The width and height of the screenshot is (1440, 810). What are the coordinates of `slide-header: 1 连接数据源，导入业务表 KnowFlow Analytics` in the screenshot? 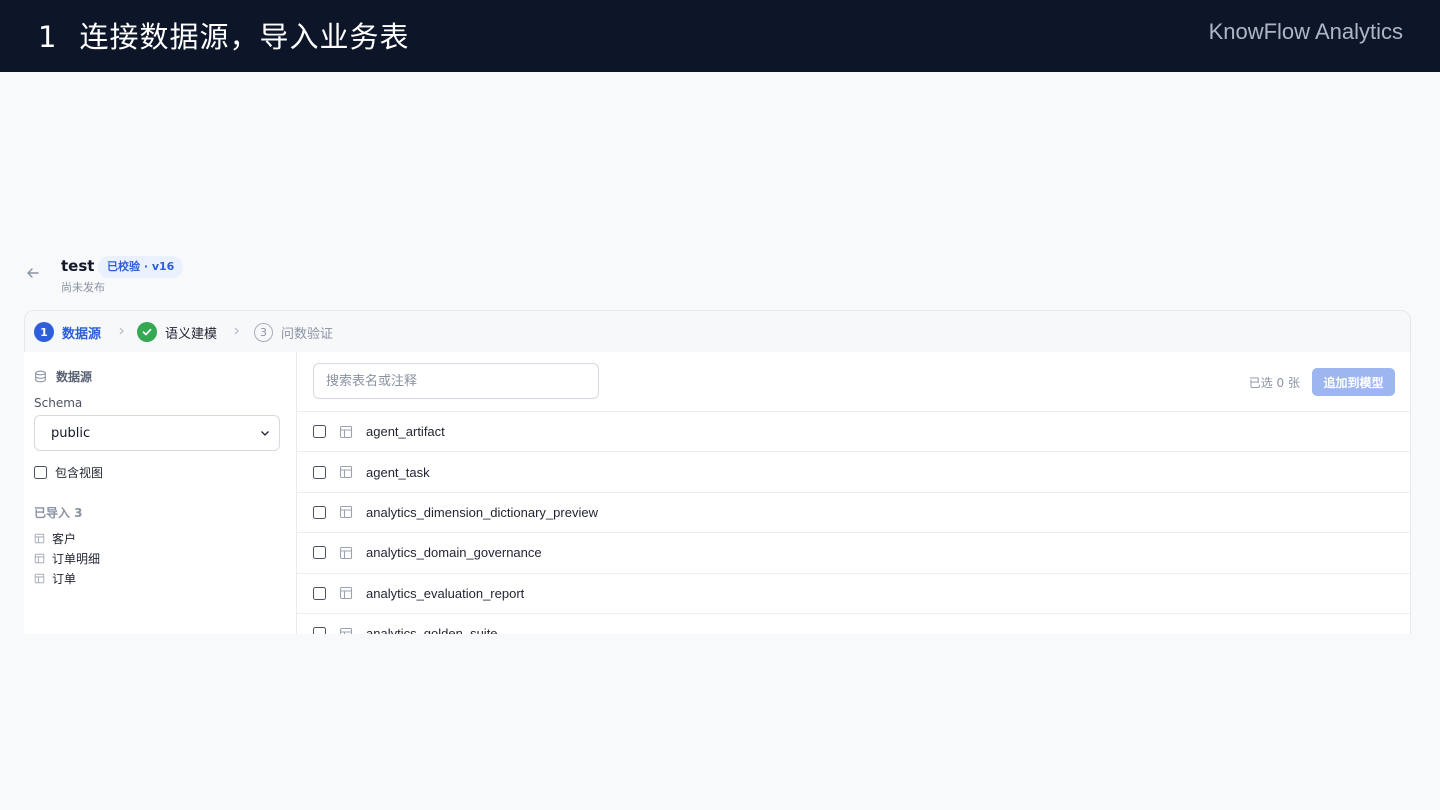 It's located at (720, 36).